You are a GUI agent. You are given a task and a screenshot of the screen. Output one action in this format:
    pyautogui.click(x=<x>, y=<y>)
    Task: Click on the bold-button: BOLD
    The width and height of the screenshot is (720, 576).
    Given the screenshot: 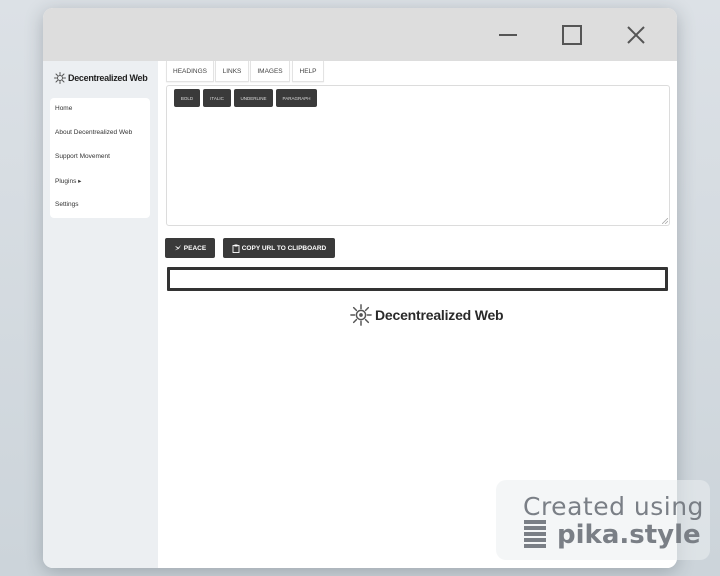 What is the action you would take?
    pyautogui.click(x=187, y=98)
    